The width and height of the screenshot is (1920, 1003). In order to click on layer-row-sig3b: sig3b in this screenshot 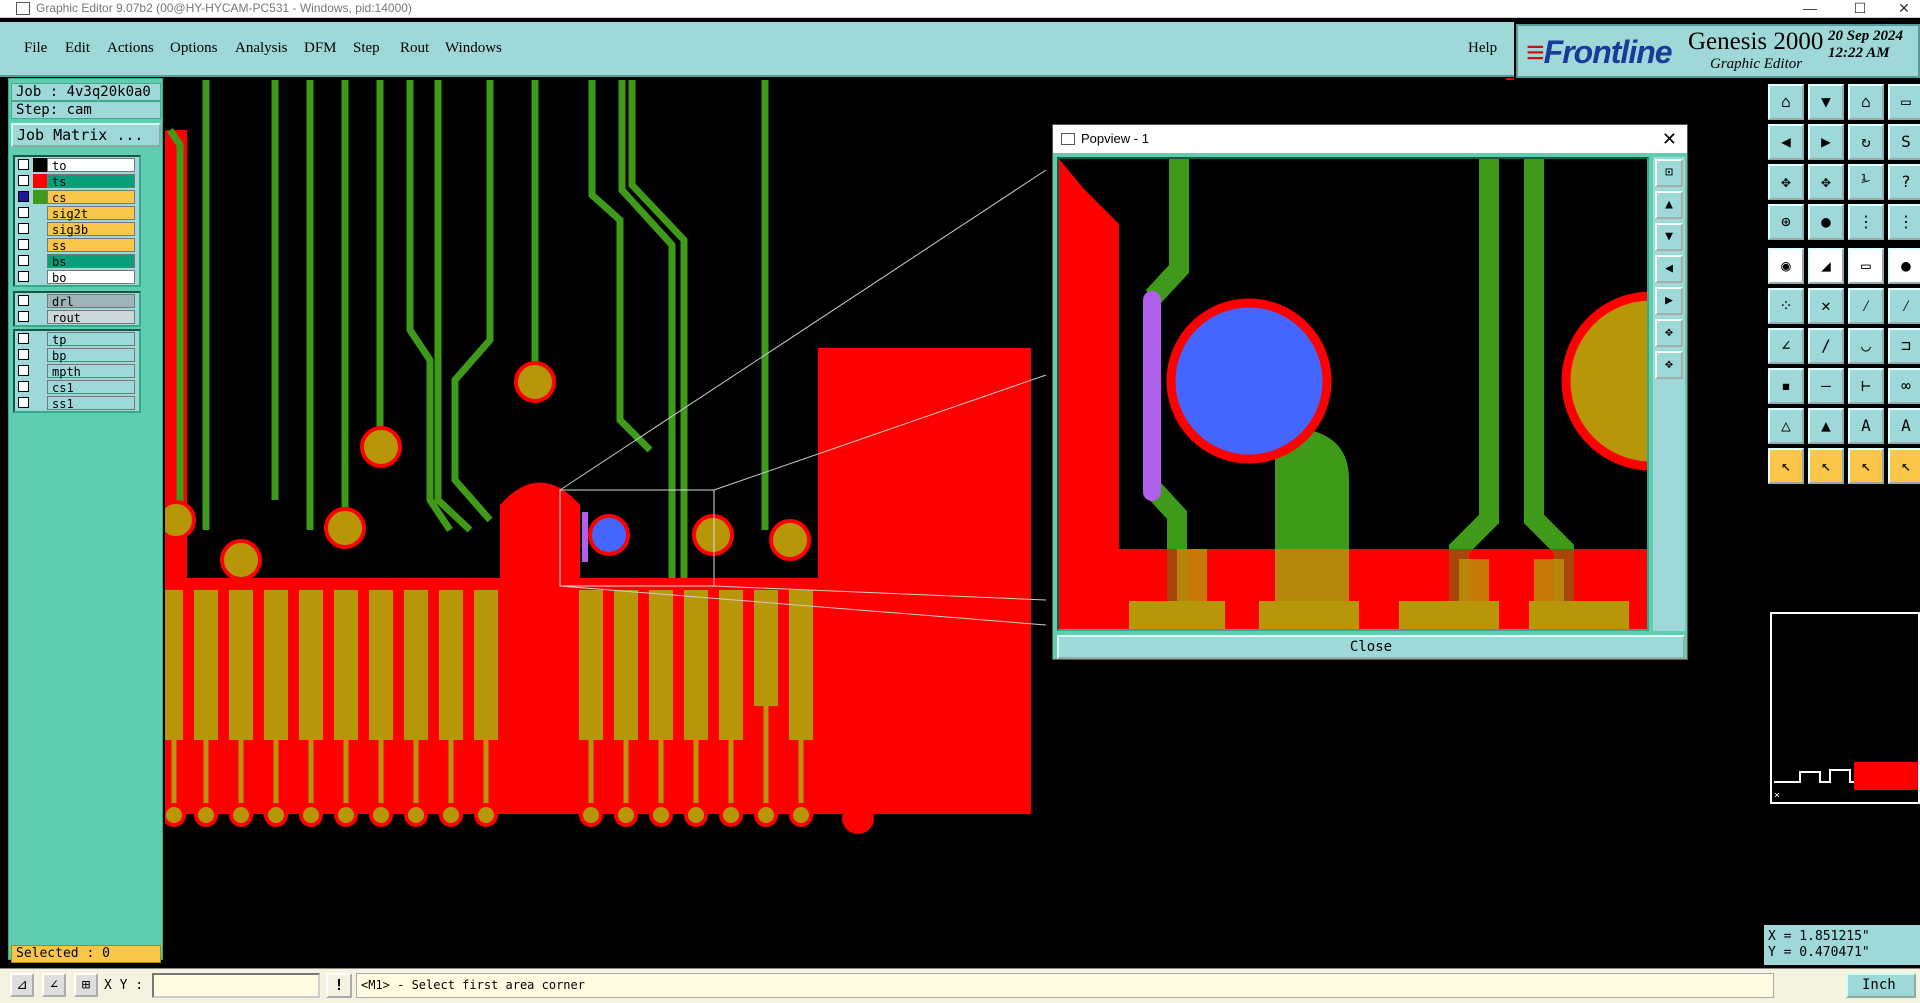, I will do `click(77, 229)`.